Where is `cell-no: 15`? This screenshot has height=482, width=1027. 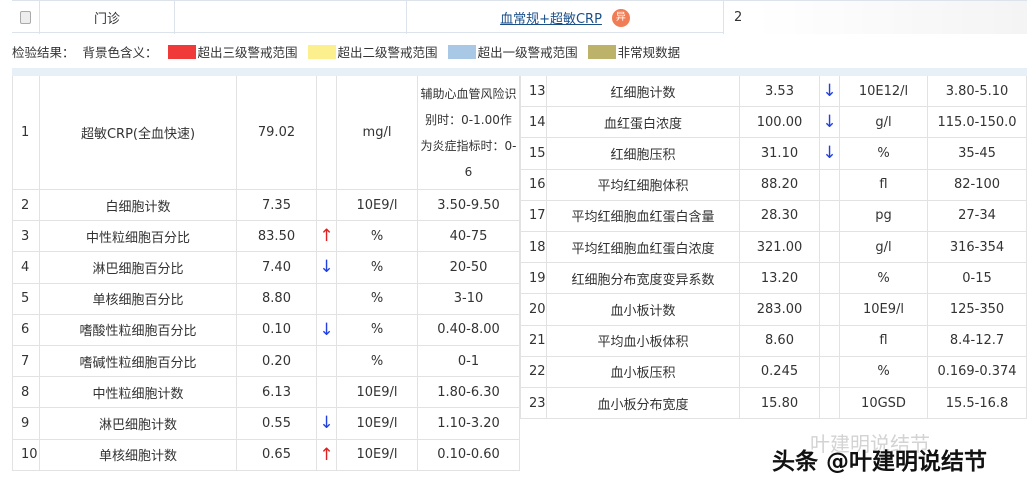
cell-no: 15 is located at coordinates (533, 153).